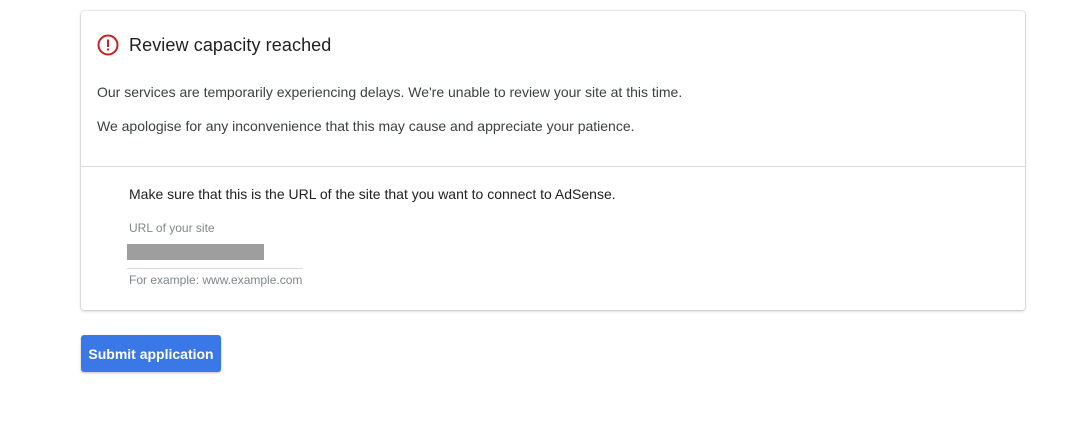  Describe the element at coordinates (151, 353) in the screenshot. I see `submit-application-button: Submit application` at that location.